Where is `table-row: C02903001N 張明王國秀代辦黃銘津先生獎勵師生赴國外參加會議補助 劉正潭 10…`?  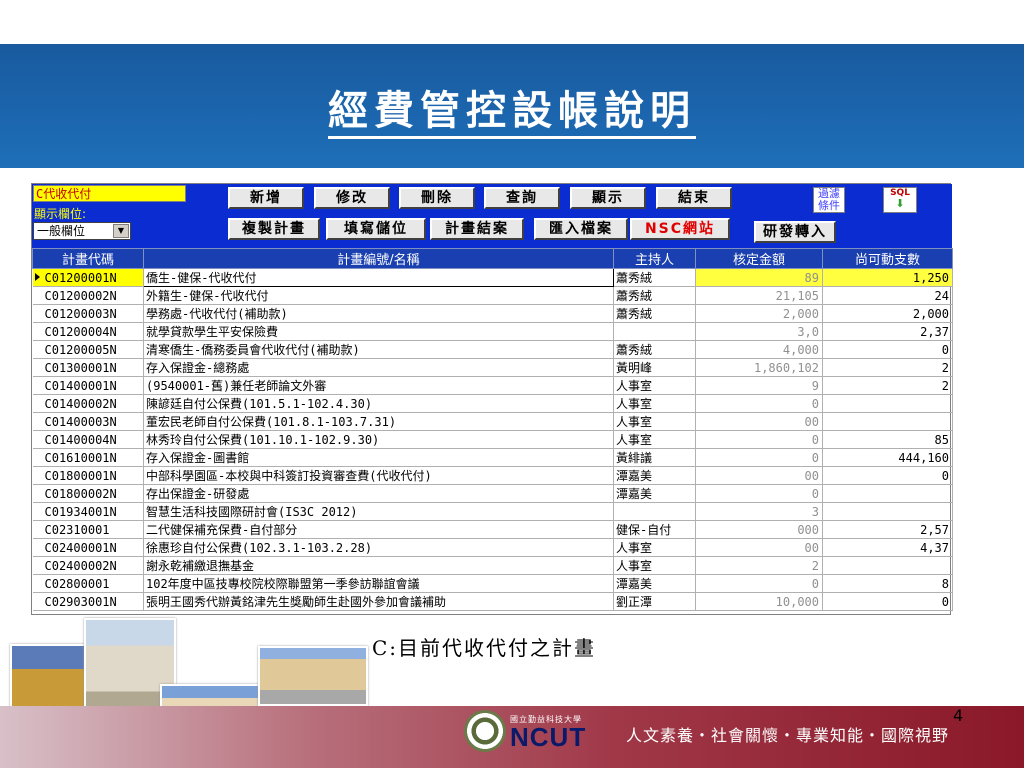 table-row: C02903001N 張明王國秀代辦黃銘津先生獎勵師生赴國外參加會議補助 劉正潭 10… is located at coordinates (492, 601).